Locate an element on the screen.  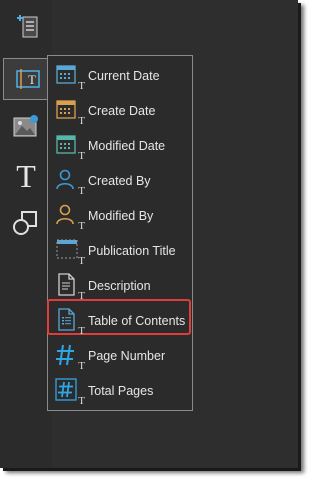
menu-item-modified-by: T Modified By is located at coordinates (120, 215).